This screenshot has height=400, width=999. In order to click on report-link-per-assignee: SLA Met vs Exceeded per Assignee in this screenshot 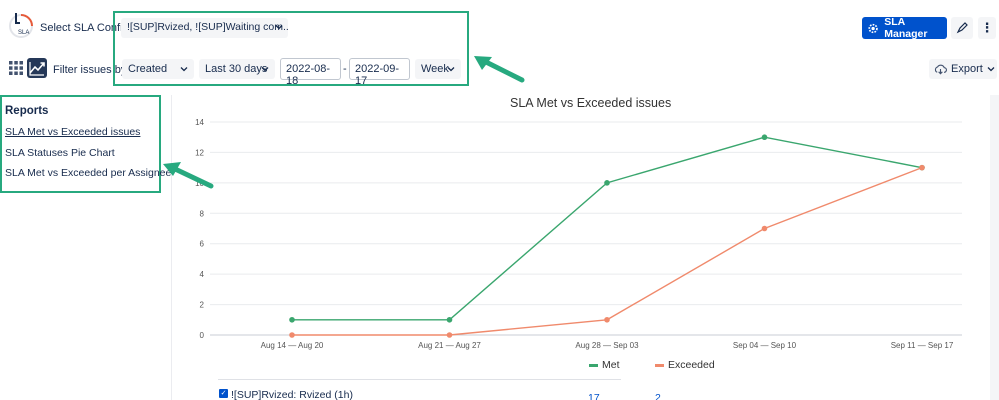, I will do `click(88, 173)`.